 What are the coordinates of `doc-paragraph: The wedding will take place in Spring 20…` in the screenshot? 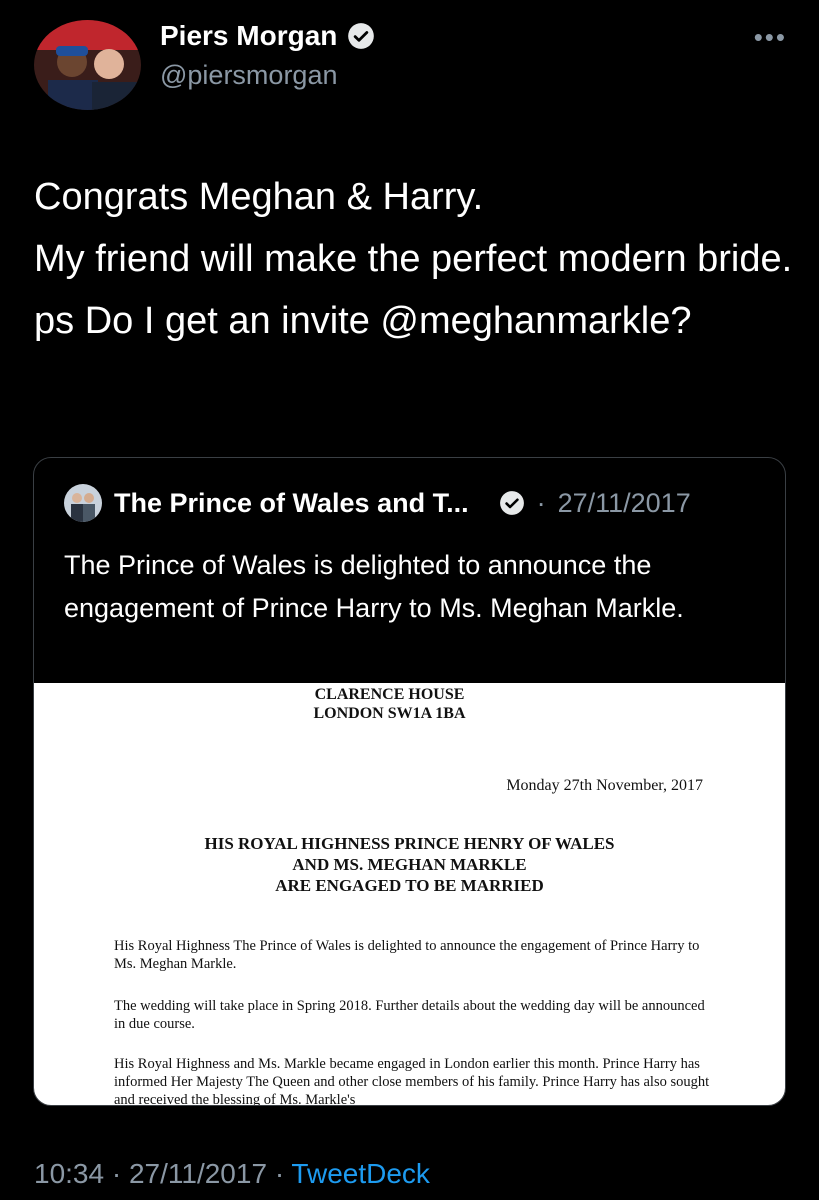 It's located at (409, 1015).